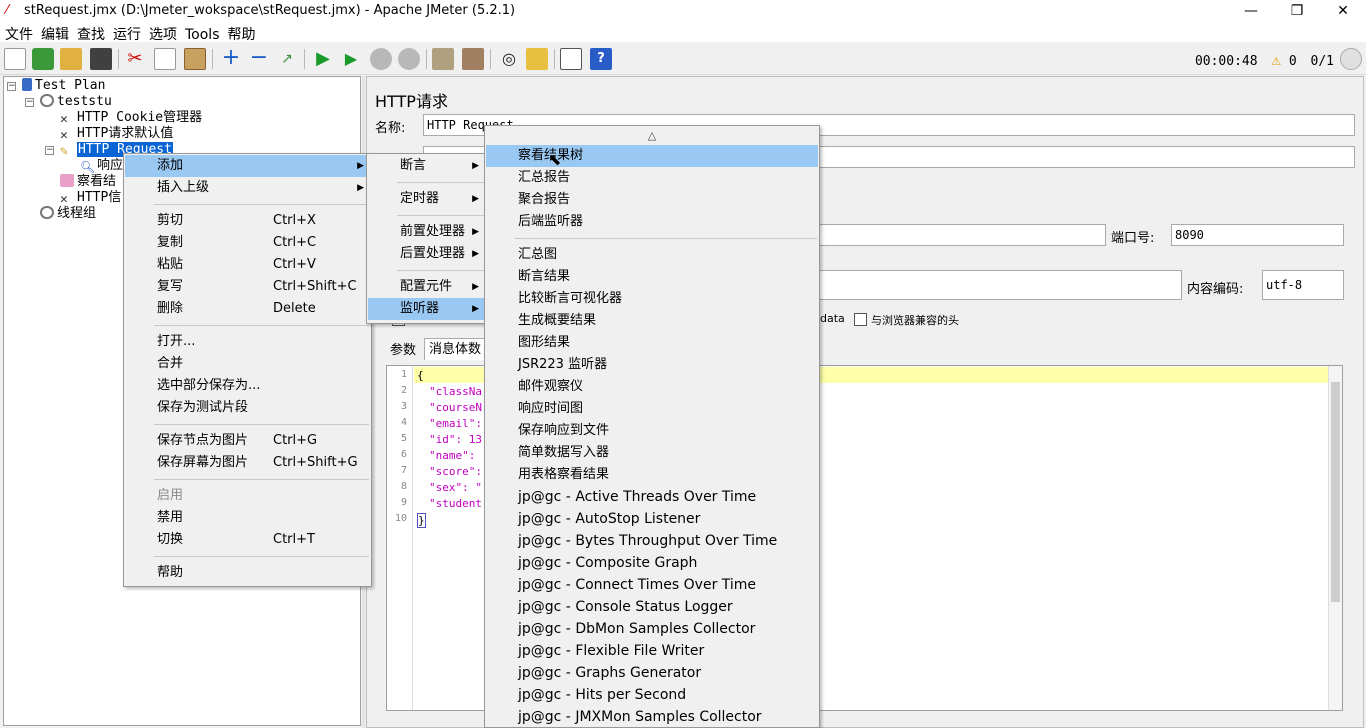 The image size is (1366, 728). I want to click on scroll-up-arrow: △, so click(652, 136).